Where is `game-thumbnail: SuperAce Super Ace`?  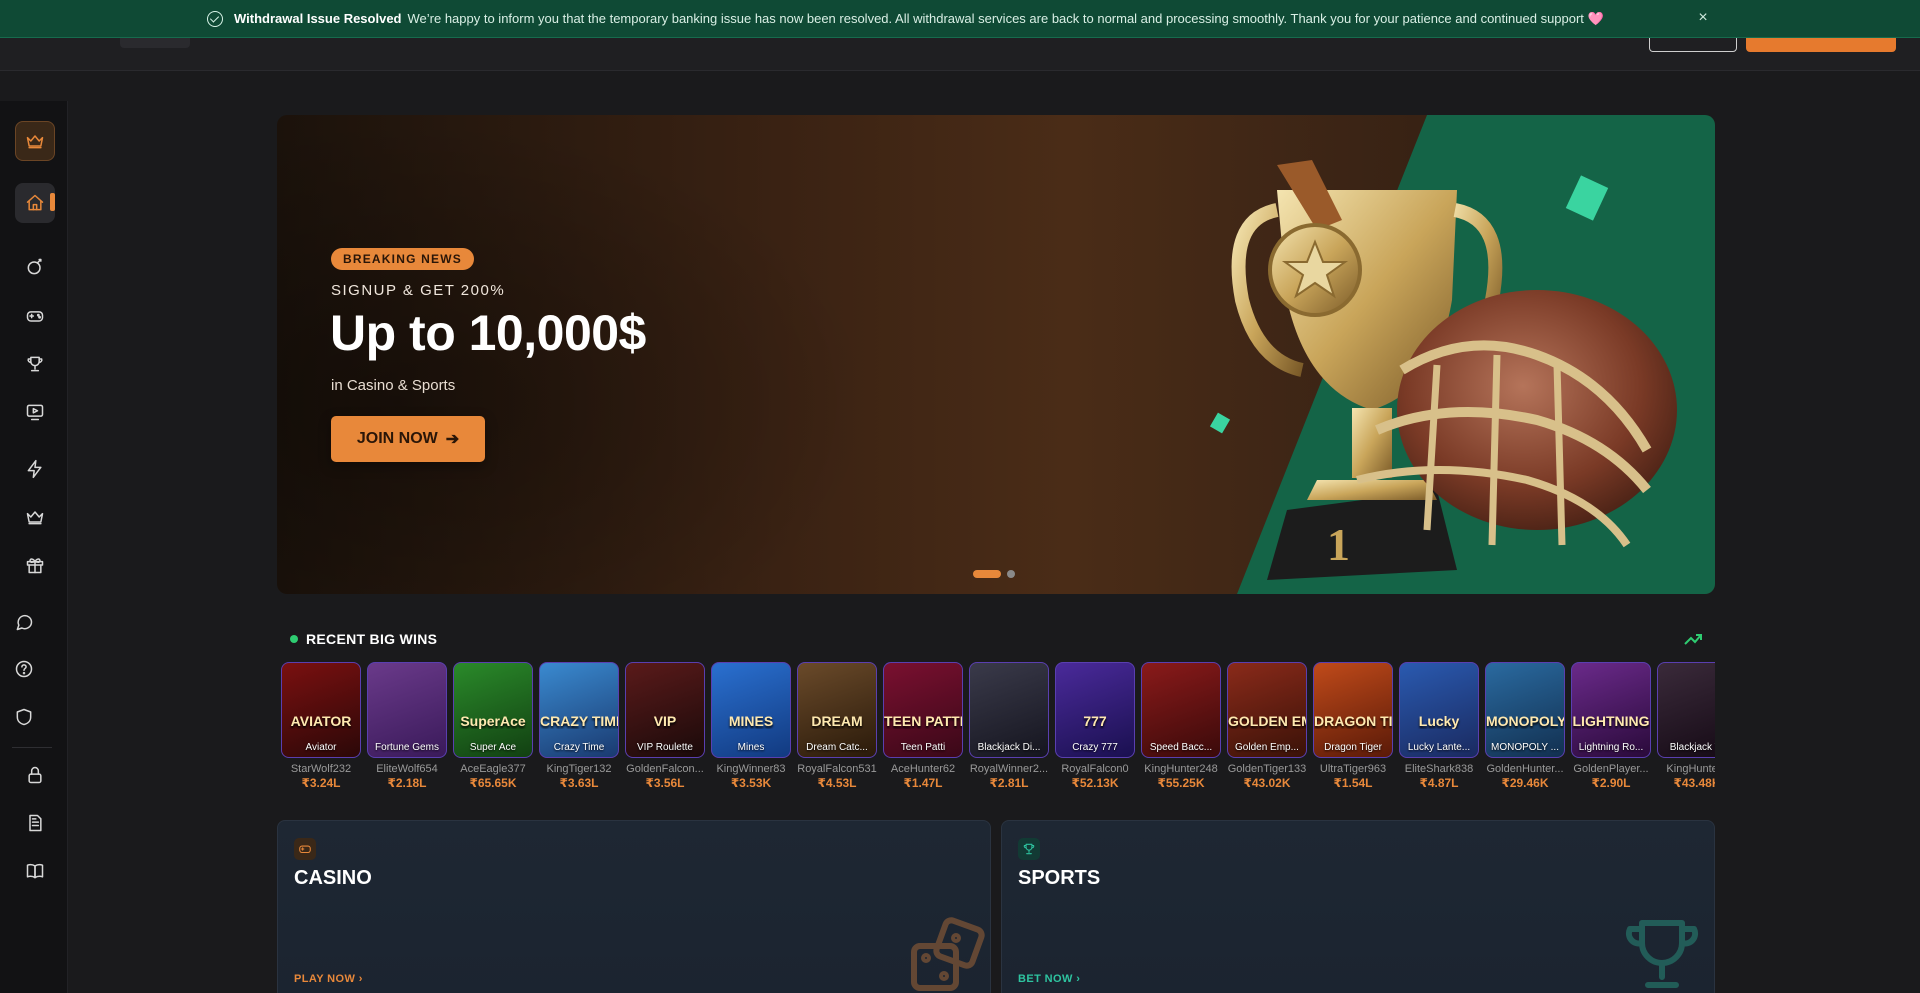
game-thumbnail: SuperAce Super Ace is located at coordinates (493, 710).